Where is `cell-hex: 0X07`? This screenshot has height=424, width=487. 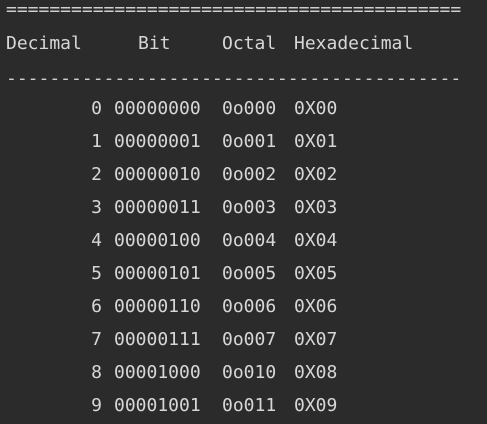
cell-hex: 0X07 is located at coordinates (316, 339).